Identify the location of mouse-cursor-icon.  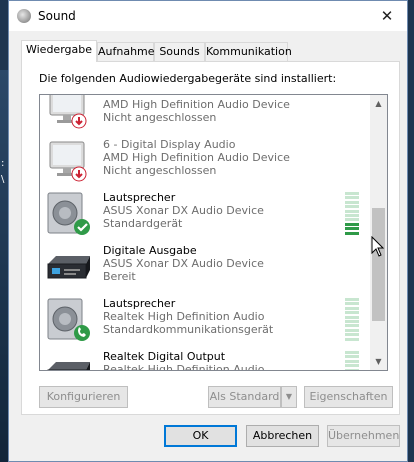
(378, 246).